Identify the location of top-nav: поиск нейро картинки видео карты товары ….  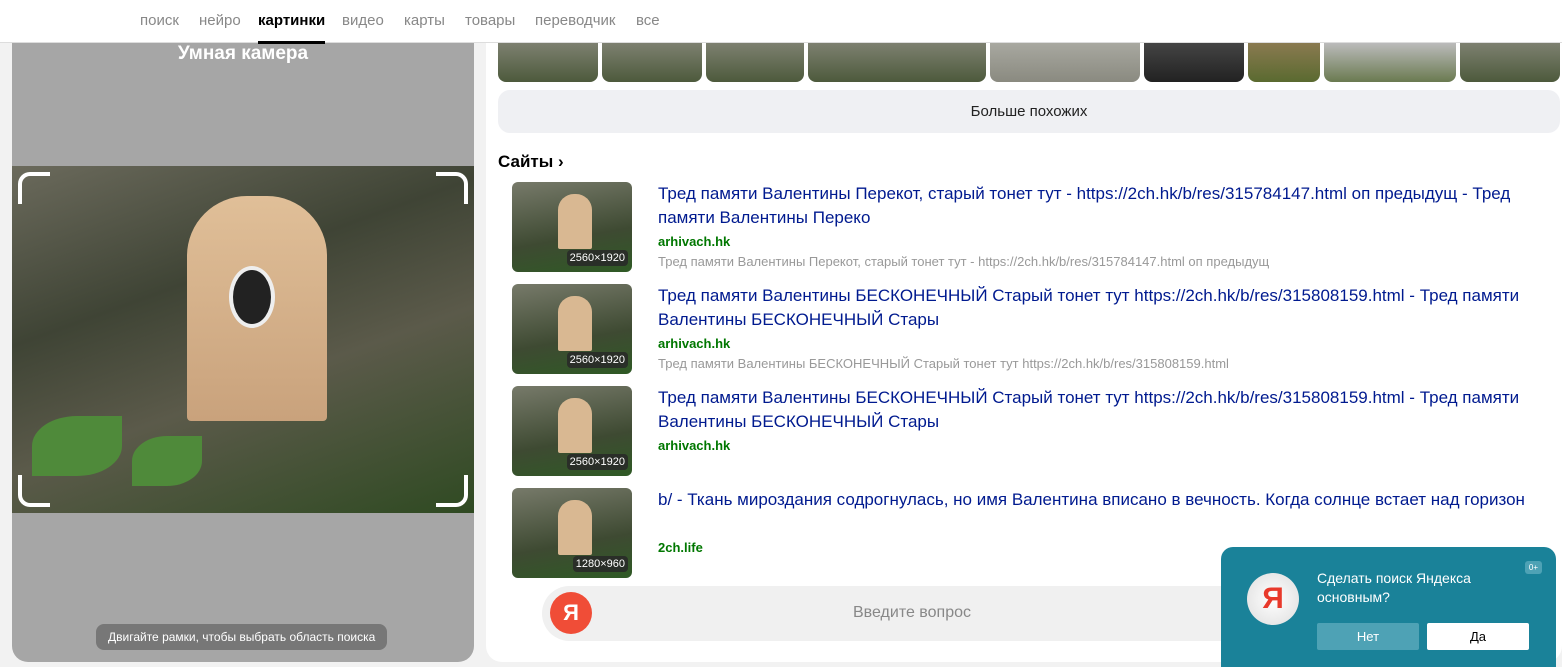
(781, 22).